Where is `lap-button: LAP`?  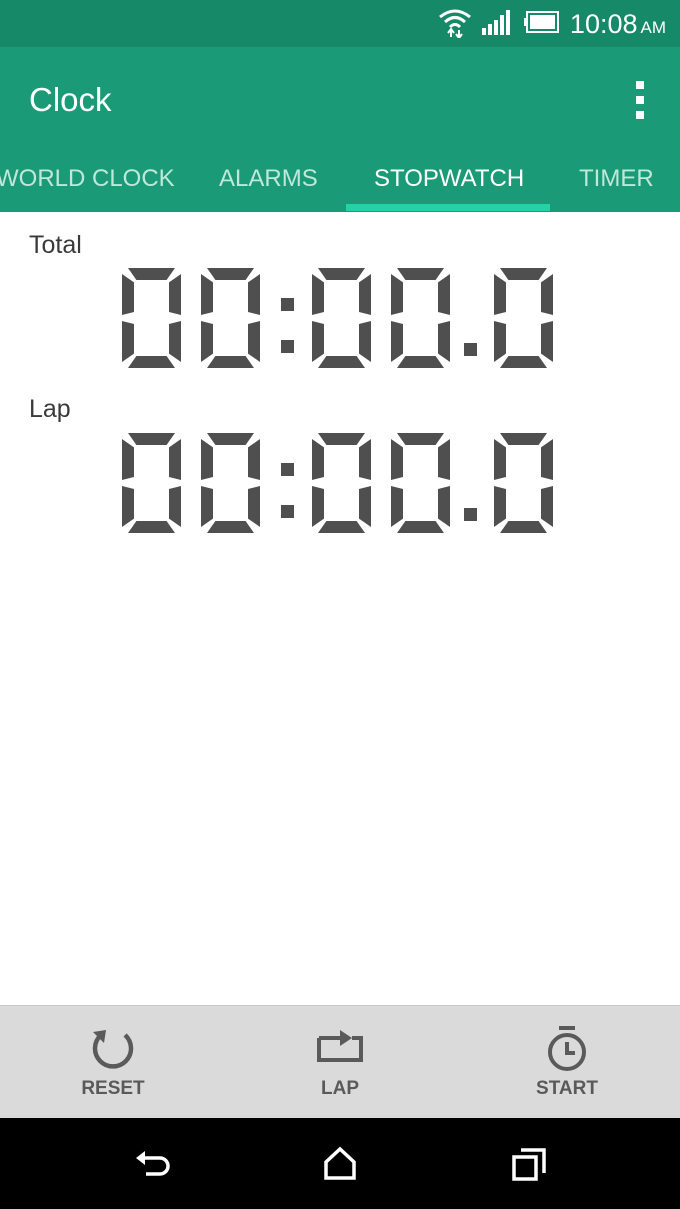
lap-button: LAP is located at coordinates (340, 1062).